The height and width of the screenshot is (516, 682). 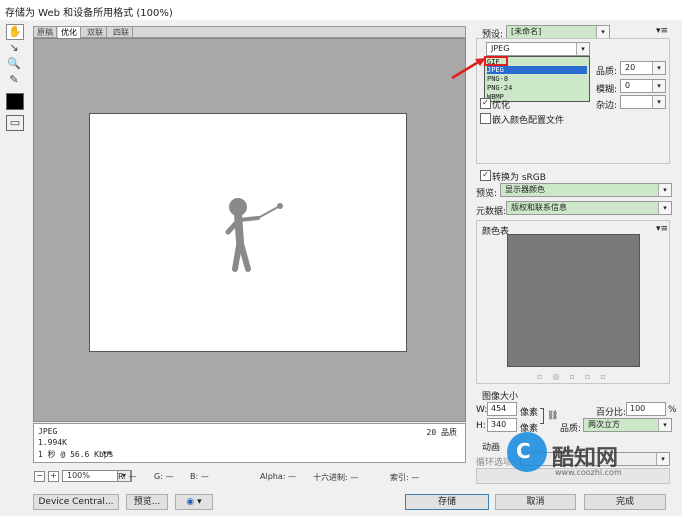 What do you see at coordinates (15, 32) in the screenshot?
I see `hand-tool-icon: ✋` at bounding box center [15, 32].